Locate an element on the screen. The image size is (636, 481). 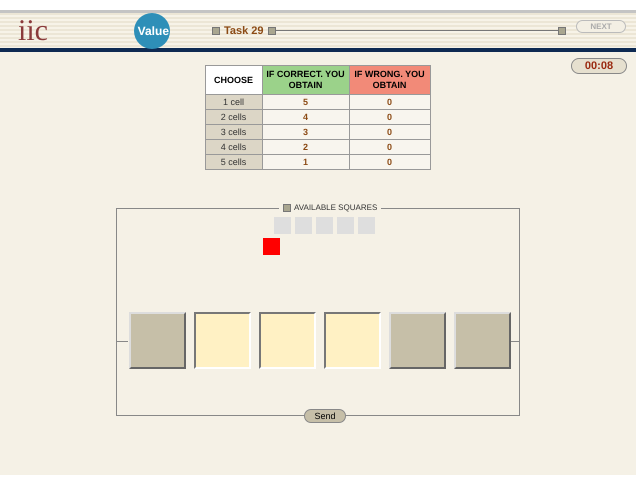
table-cell: 1 is located at coordinates (305, 162).